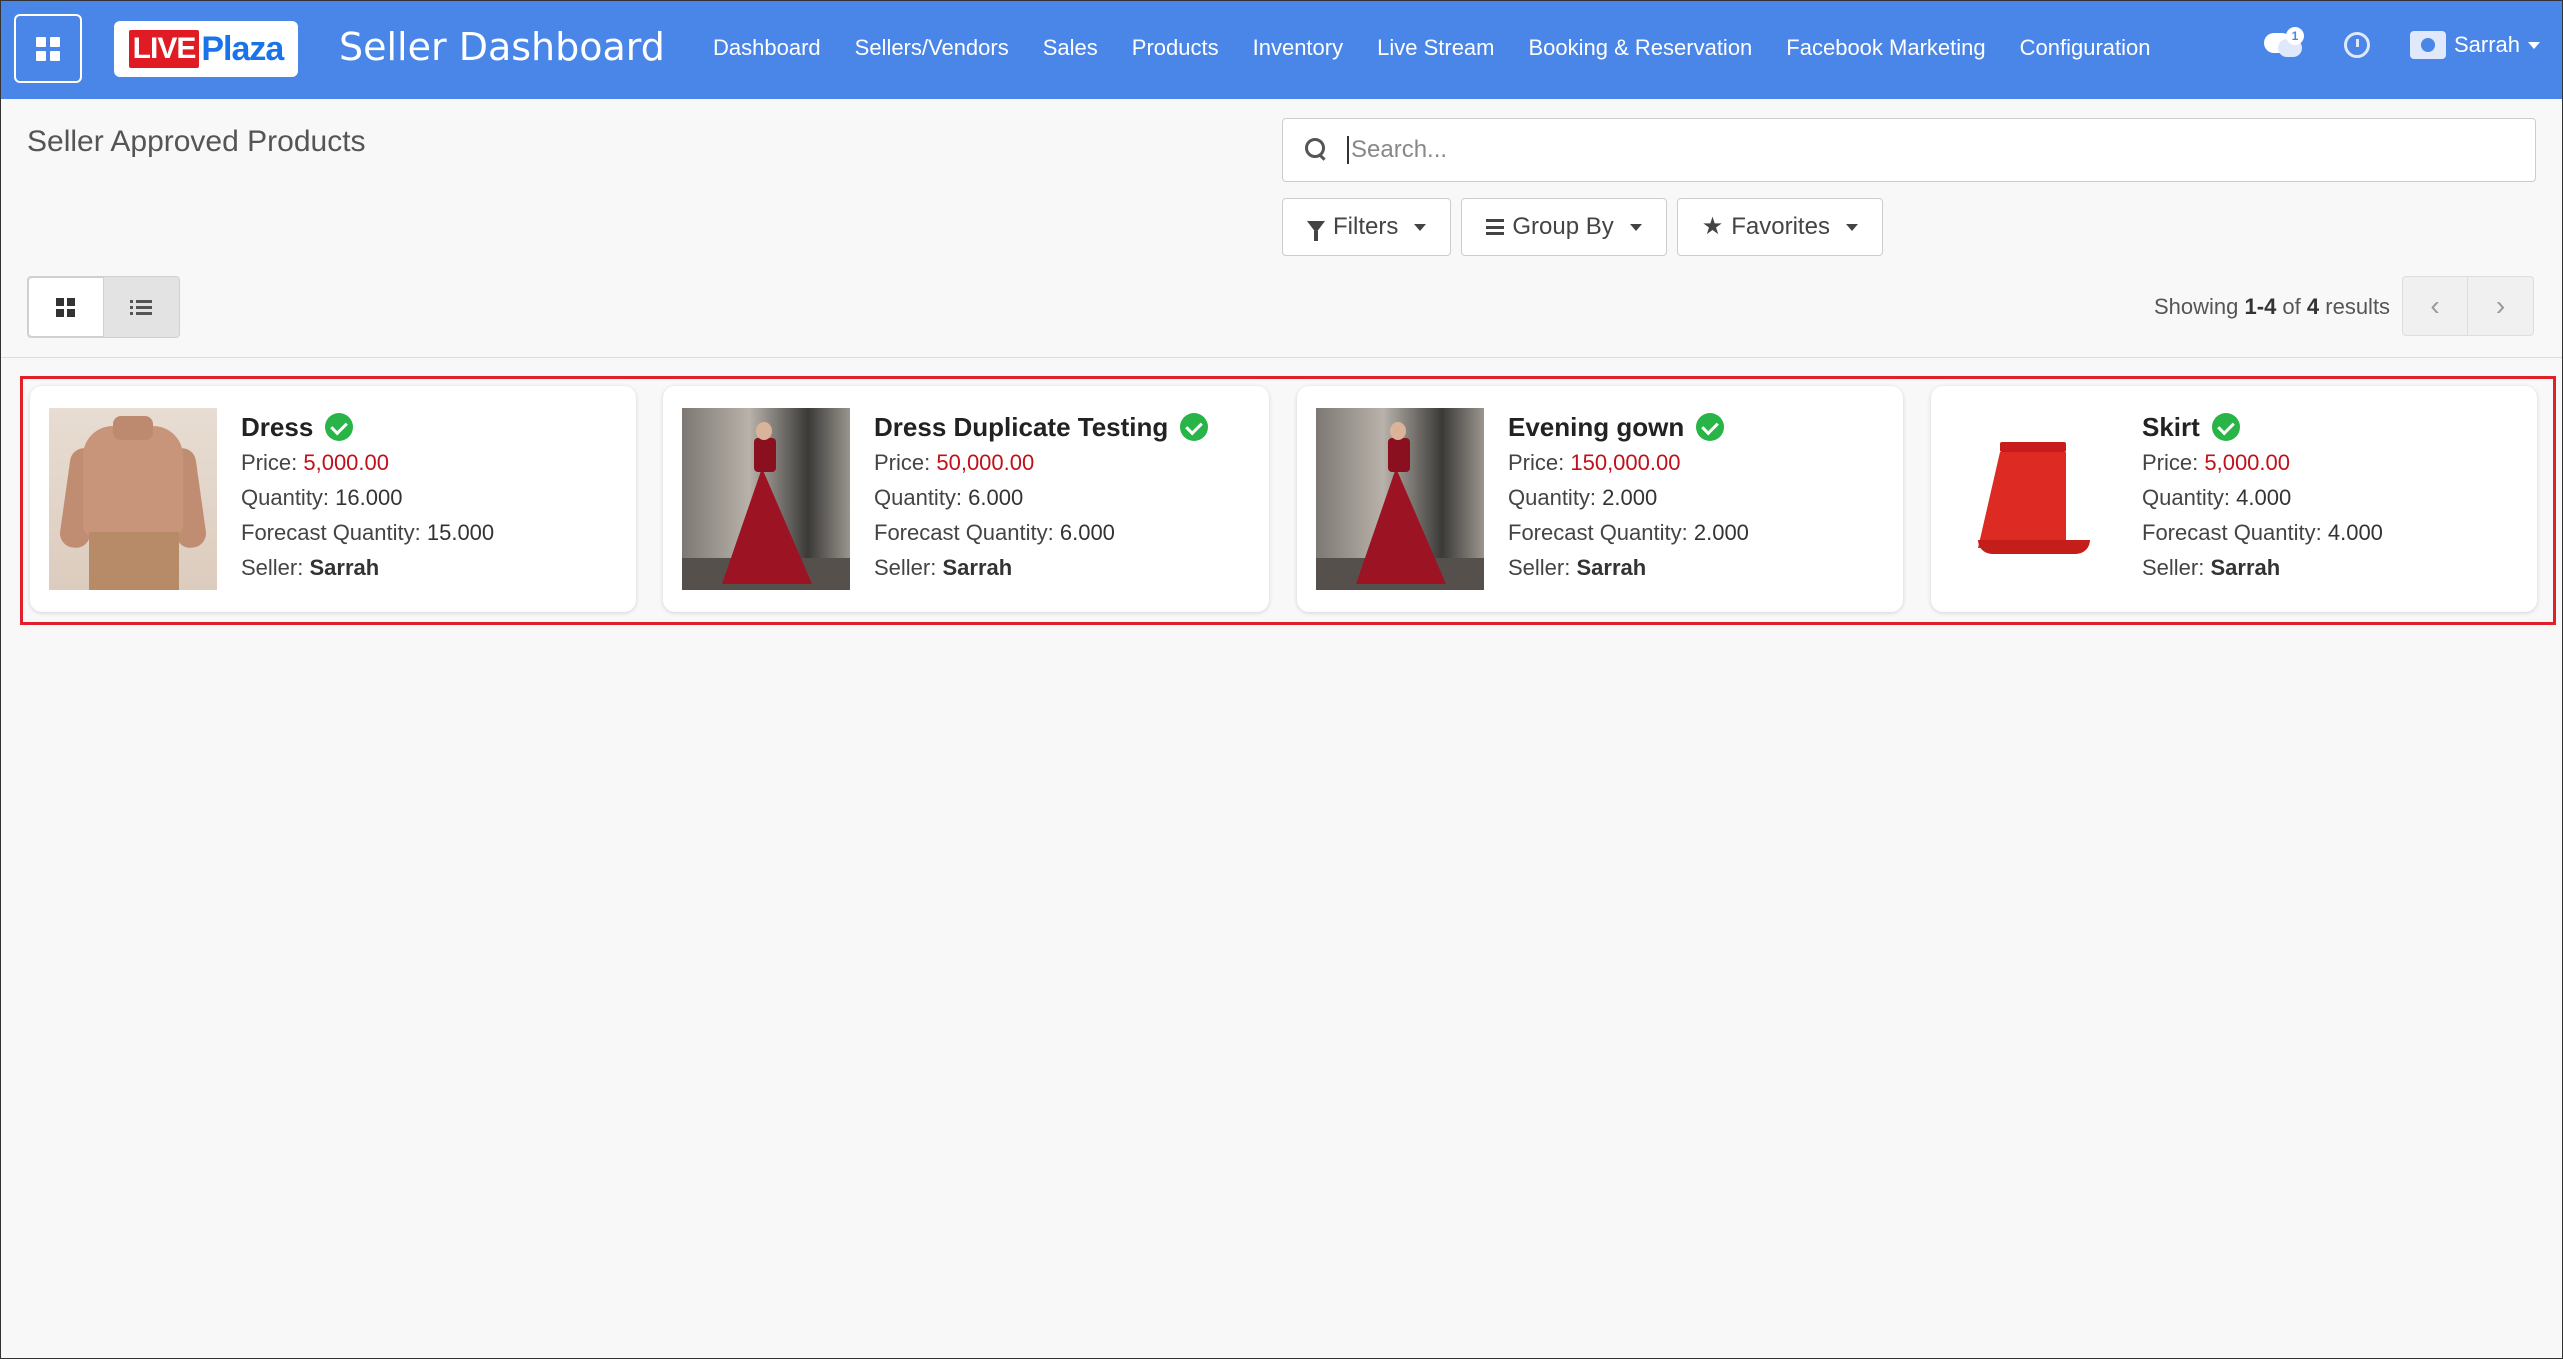 This screenshot has height=1359, width=2563. I want to click on product-image-sweater, so click(133, 499).